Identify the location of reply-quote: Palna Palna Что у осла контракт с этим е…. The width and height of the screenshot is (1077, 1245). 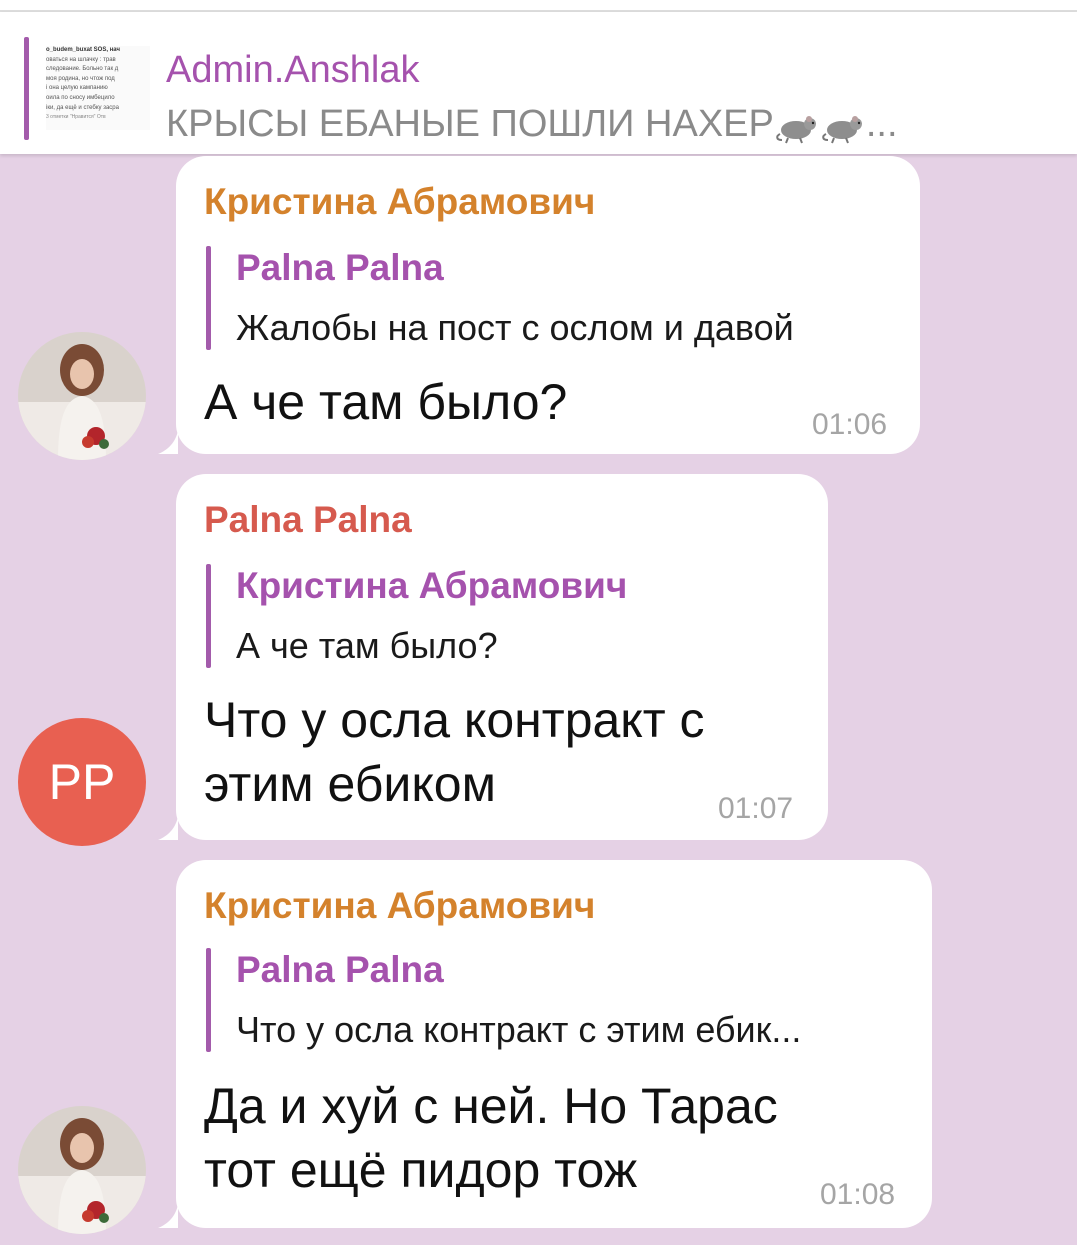
(556, 1000).